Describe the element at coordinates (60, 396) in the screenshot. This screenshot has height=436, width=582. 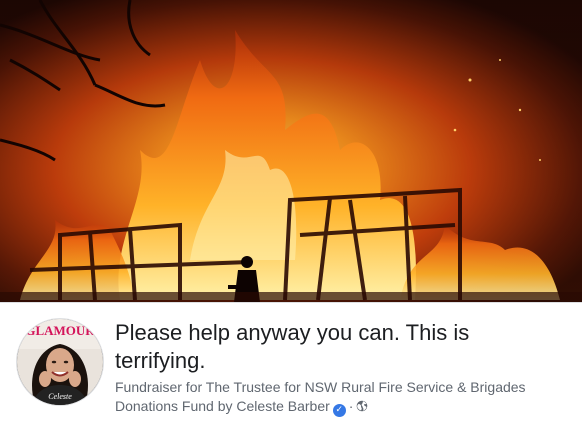
I see `avatar-name-overlay: Celeste` at that location.